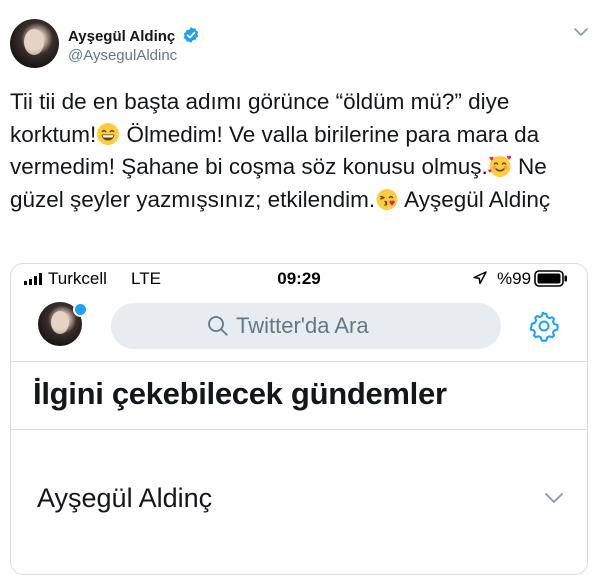 Image resolution: width=596 pixels, height=575 pixels. I want to click on author-name: Ayşegül Aldinç, so click(134, 35).